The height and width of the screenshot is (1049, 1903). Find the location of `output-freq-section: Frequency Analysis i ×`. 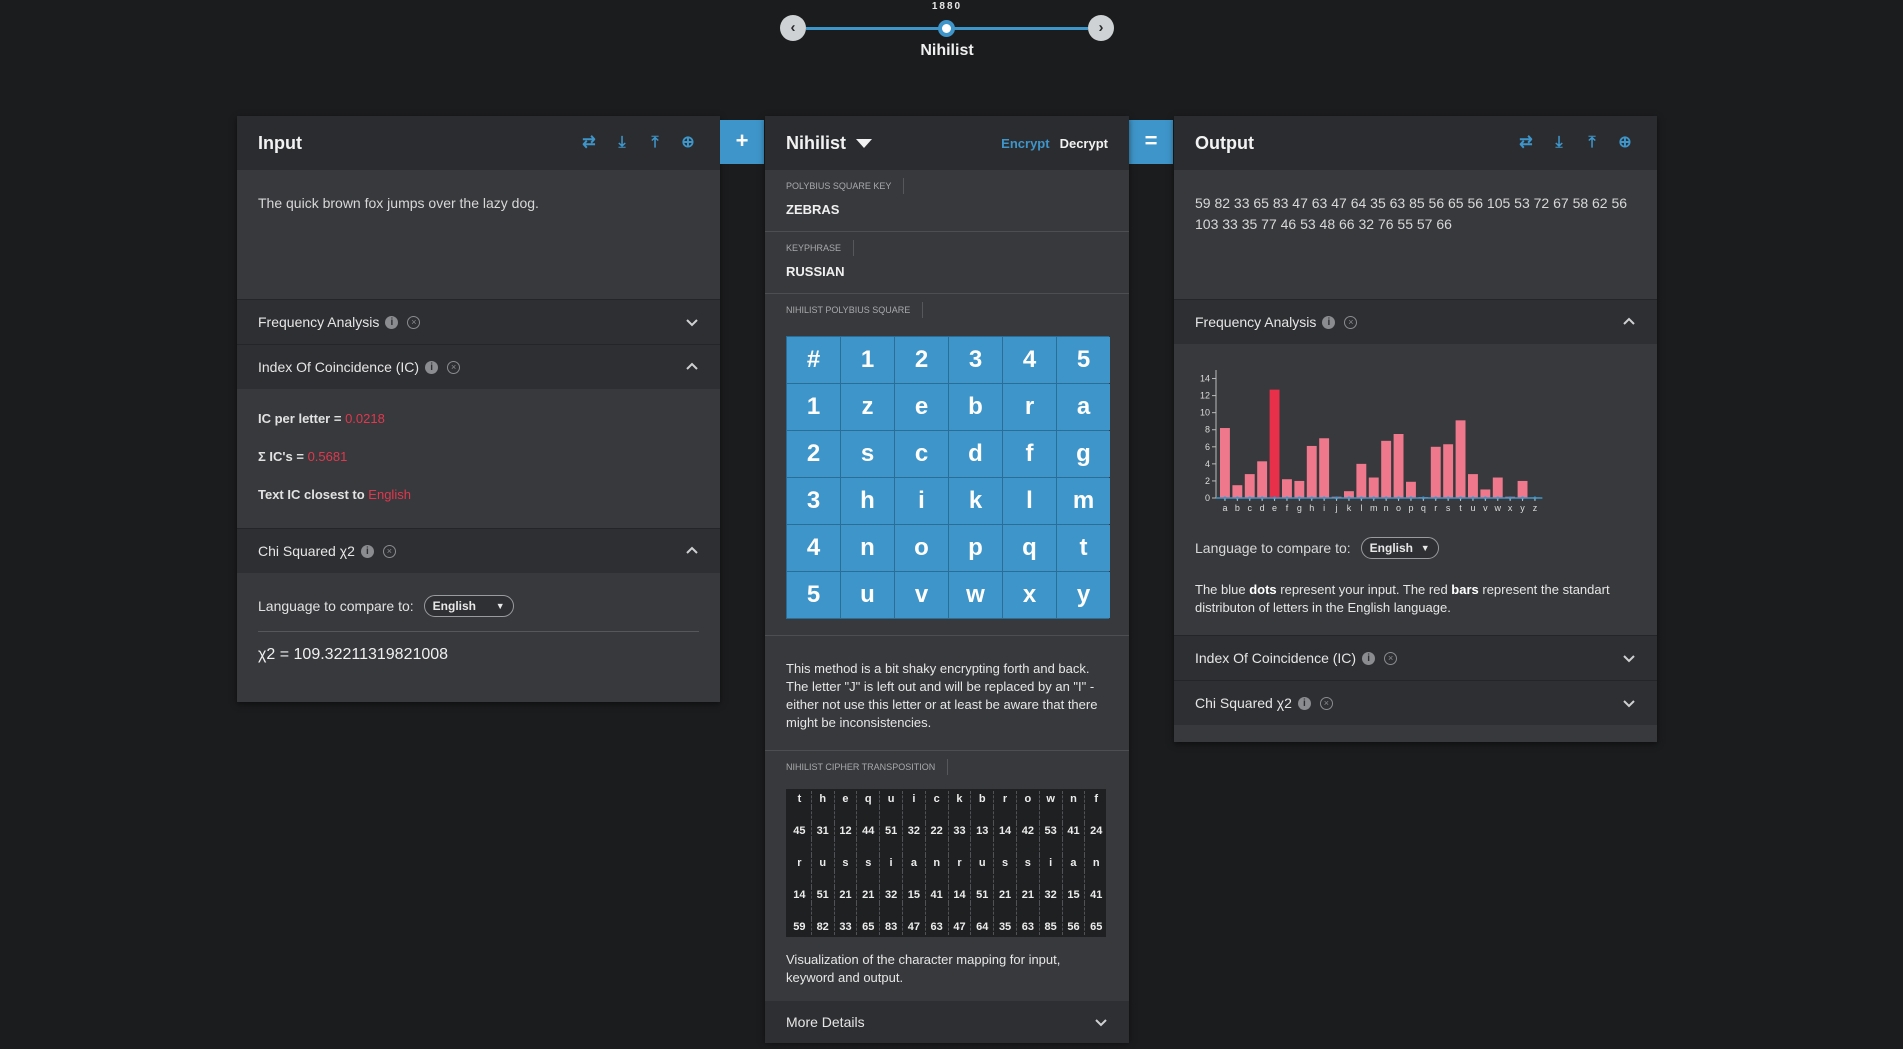

output-freq-section: Frequency Analysis i × is located at coordinates (1415, 321).